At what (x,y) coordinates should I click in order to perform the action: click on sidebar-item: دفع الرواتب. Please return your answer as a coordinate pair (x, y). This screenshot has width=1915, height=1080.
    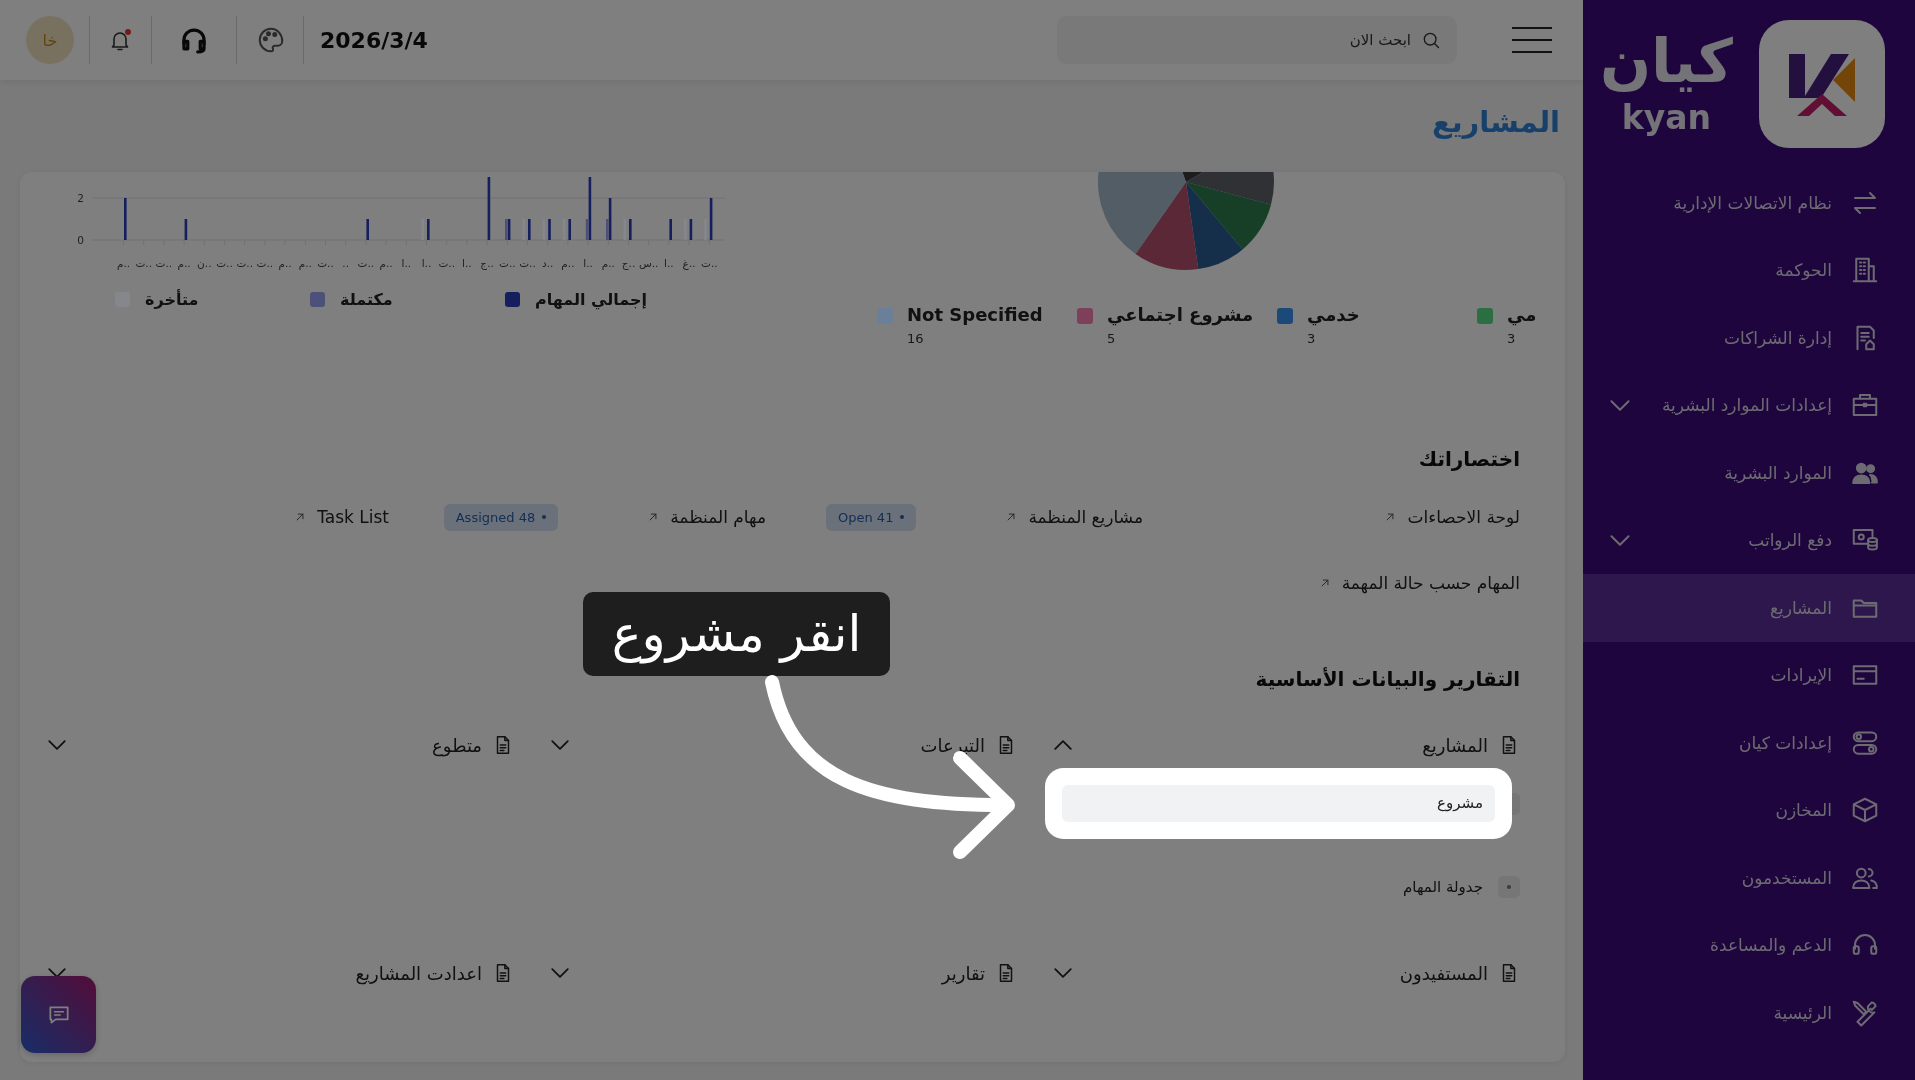
    Looking at the image, I should click on (1749, 540).